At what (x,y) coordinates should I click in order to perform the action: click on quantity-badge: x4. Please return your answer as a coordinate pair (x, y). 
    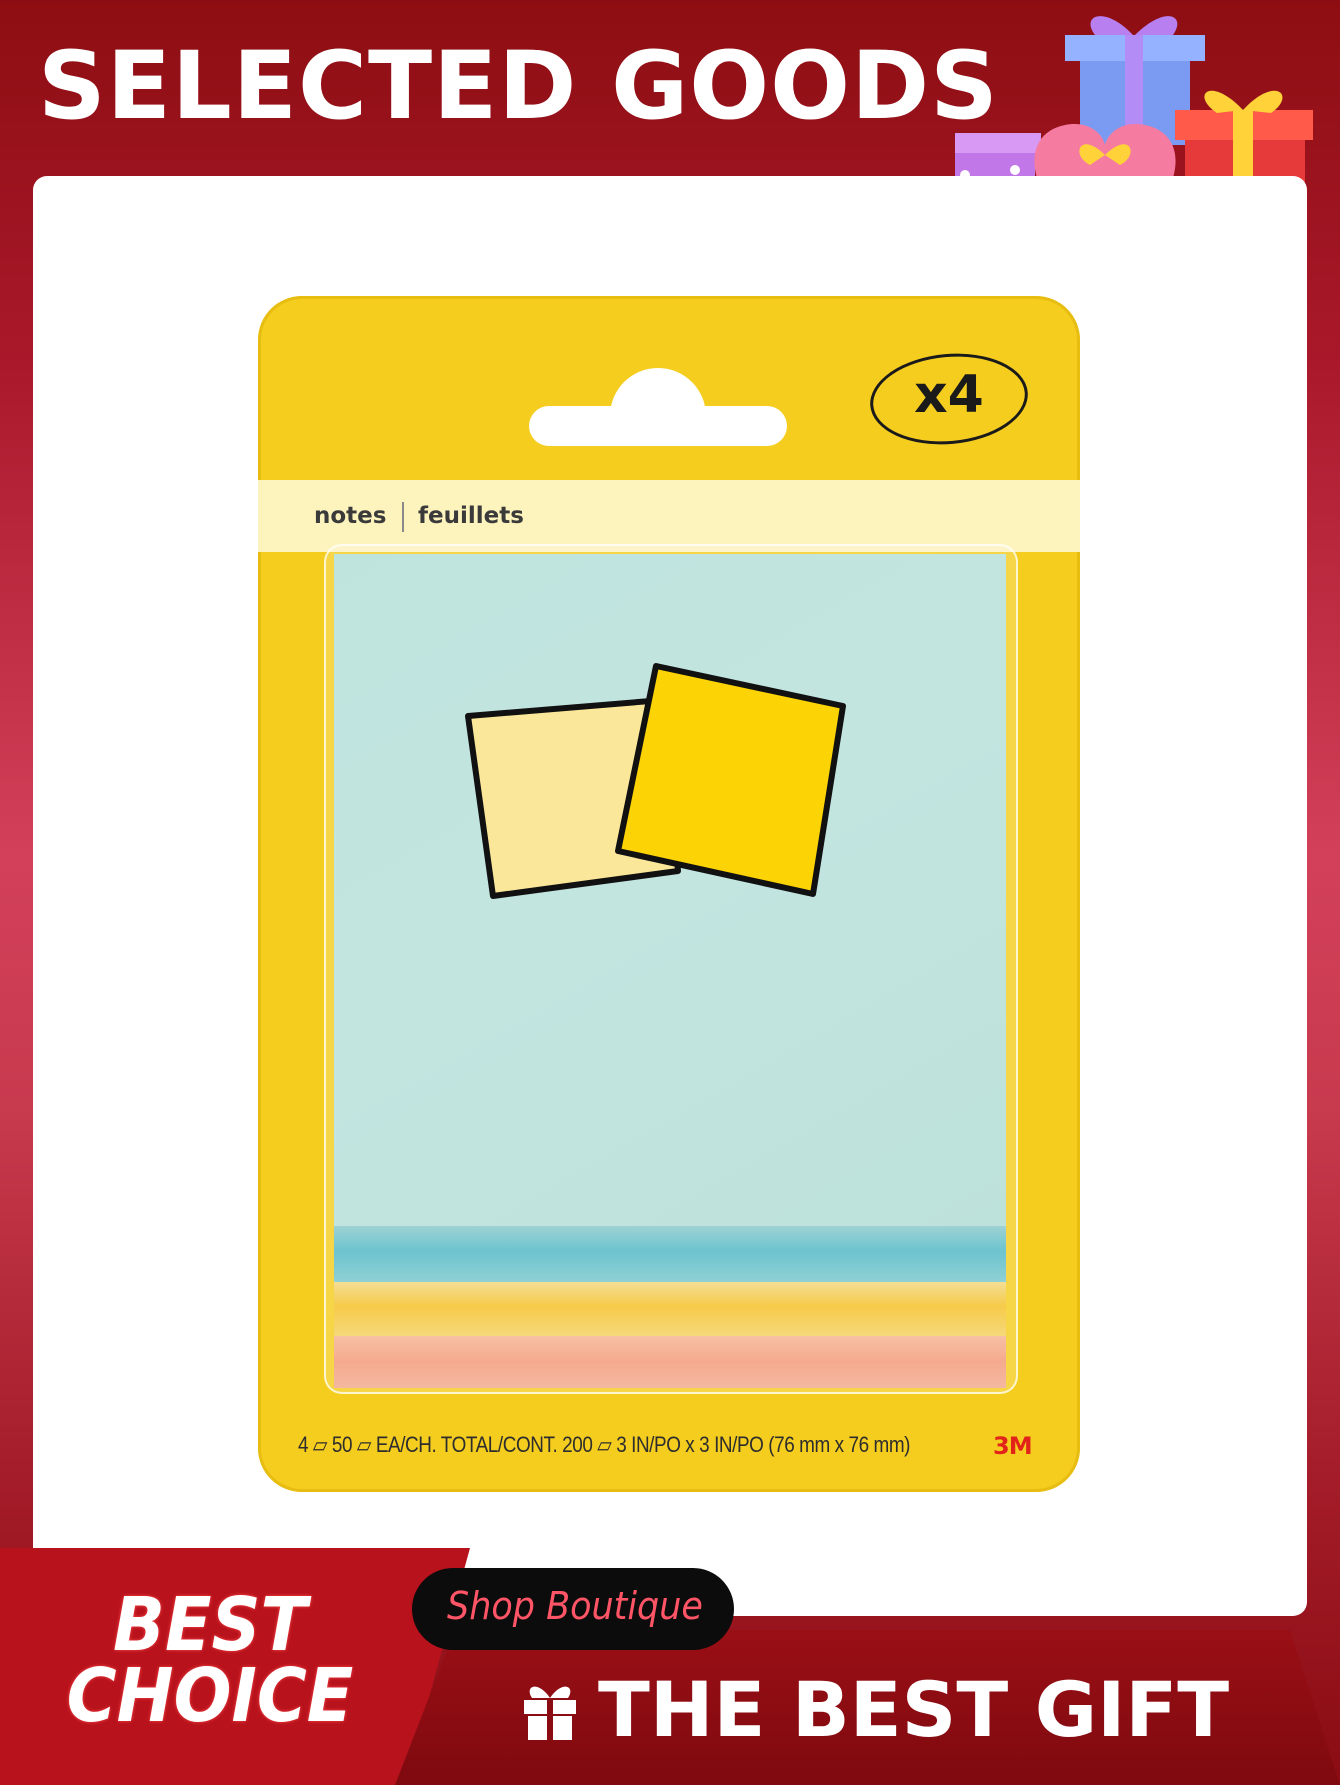
    Looking at the image, I should click on (949, 399).